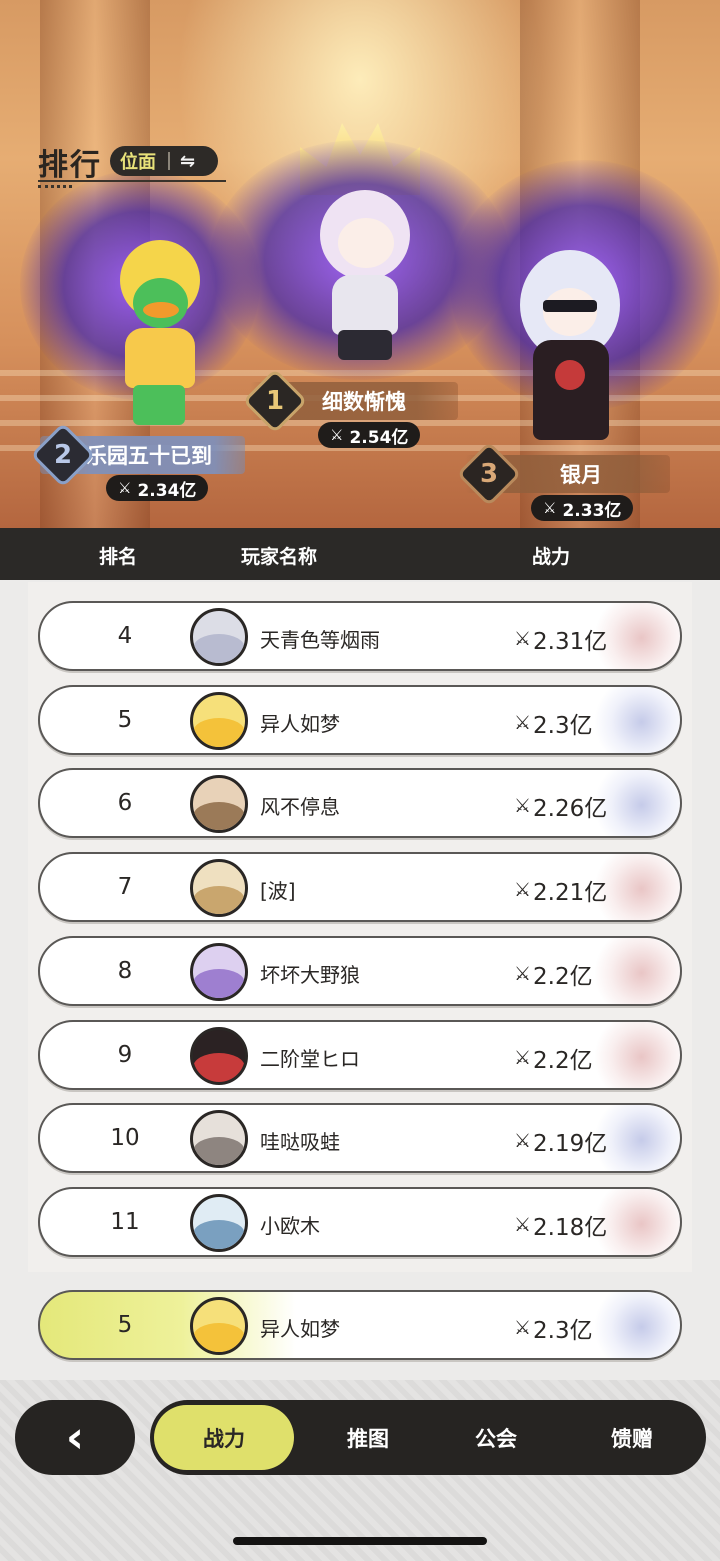  I want to click on divider, so click(169, 161).